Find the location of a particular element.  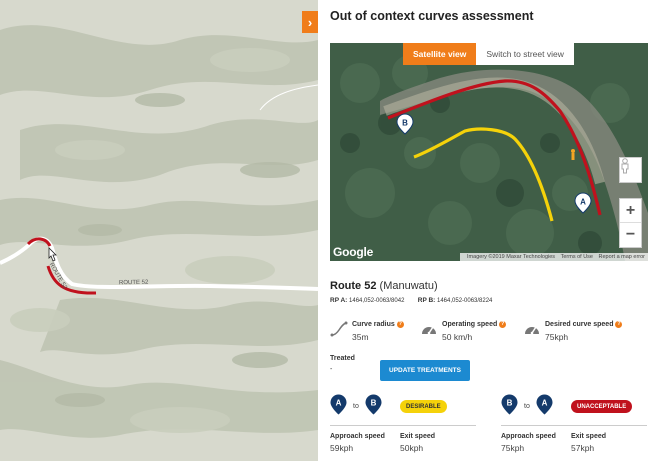

status-badge: UNACCEPTABLE is located at coordinates (602, 406).